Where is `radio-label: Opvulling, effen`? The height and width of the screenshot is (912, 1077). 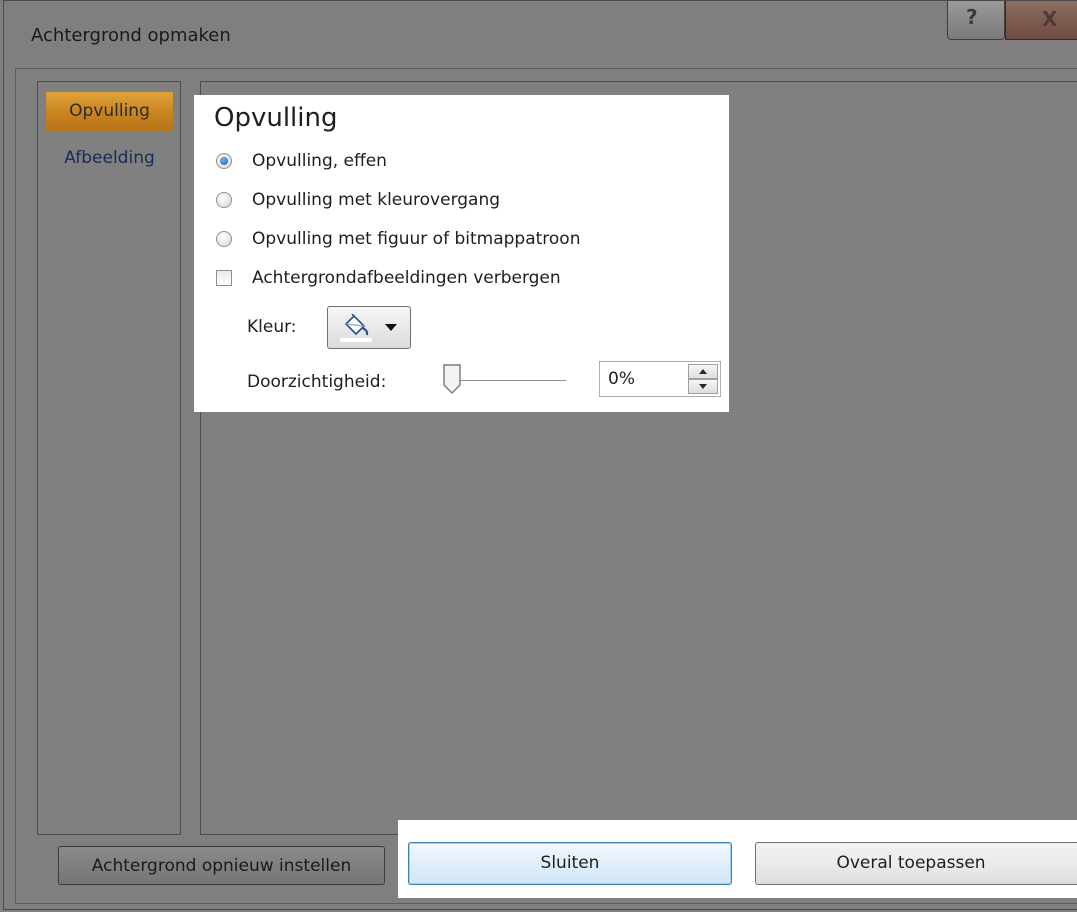 radio-label: Opvulling, effen is located at coordinates (319, 161).